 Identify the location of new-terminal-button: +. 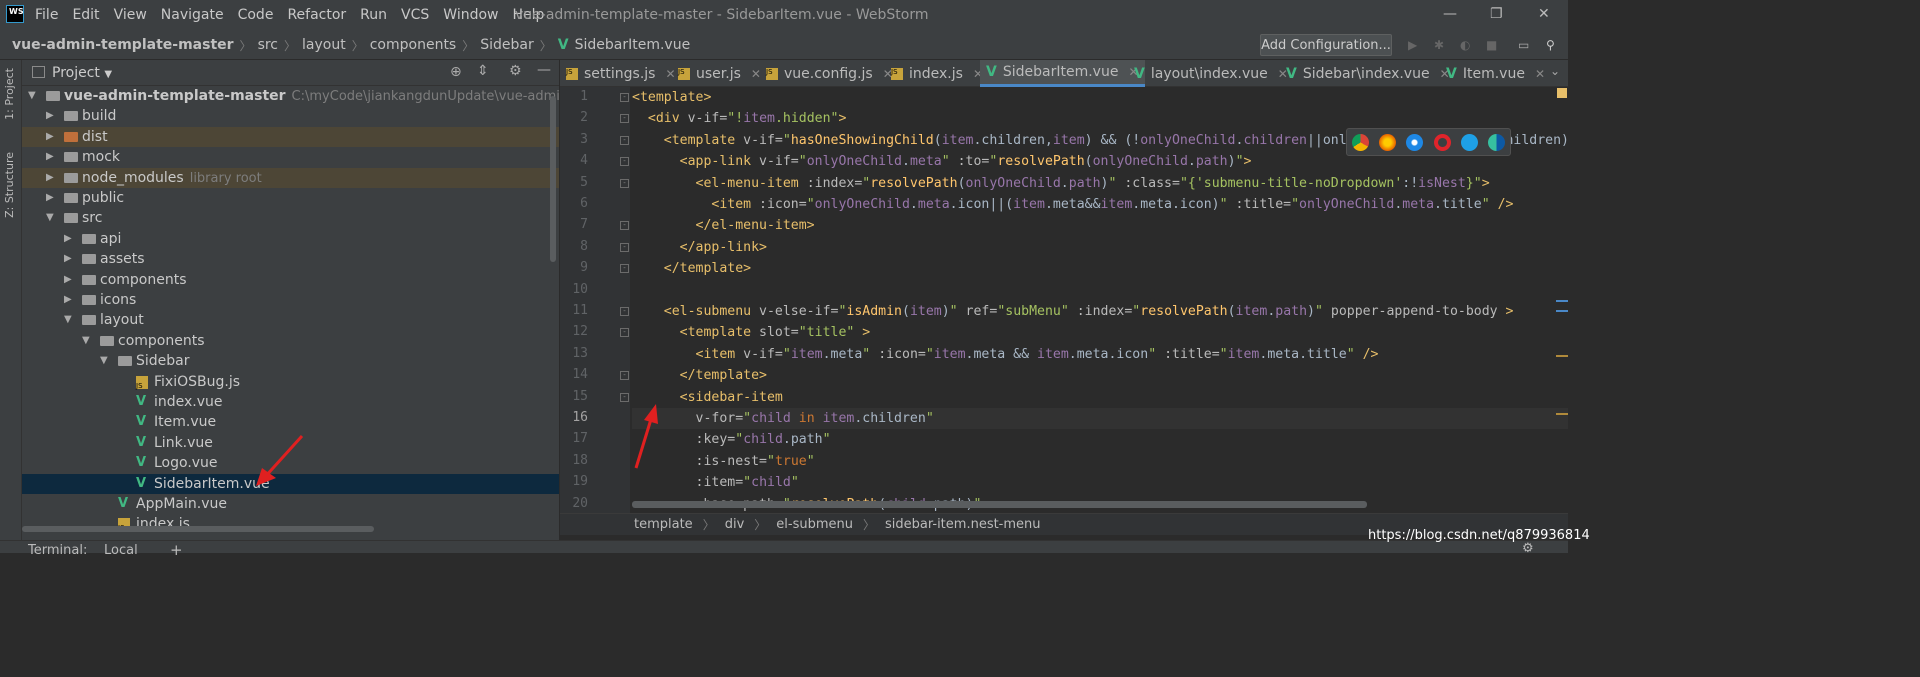
(176, 550).